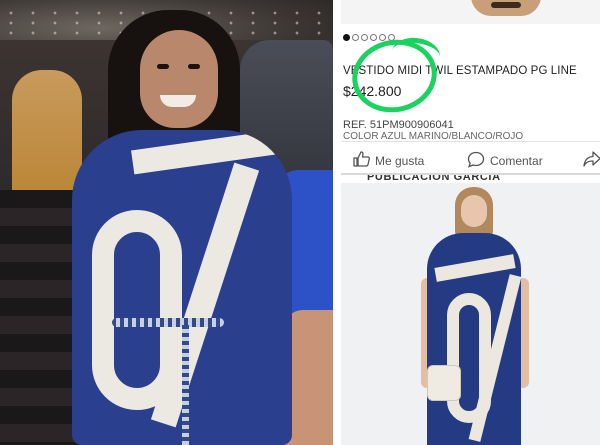  I want to click on comment-label: Comentar, so click(516, 161).